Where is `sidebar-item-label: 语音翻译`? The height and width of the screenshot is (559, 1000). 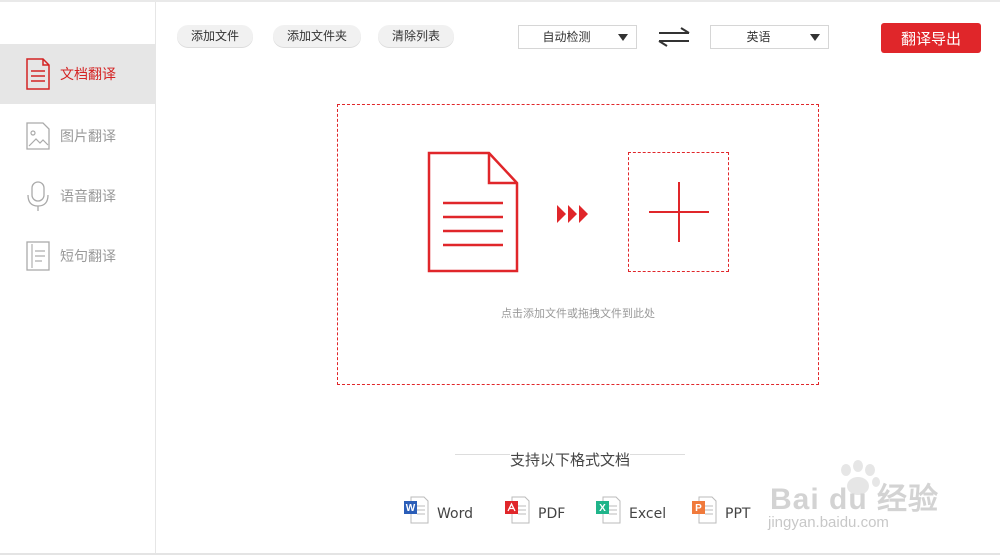
sidebar-item-label: 语音翻译 is located at coordinates (88, 197).